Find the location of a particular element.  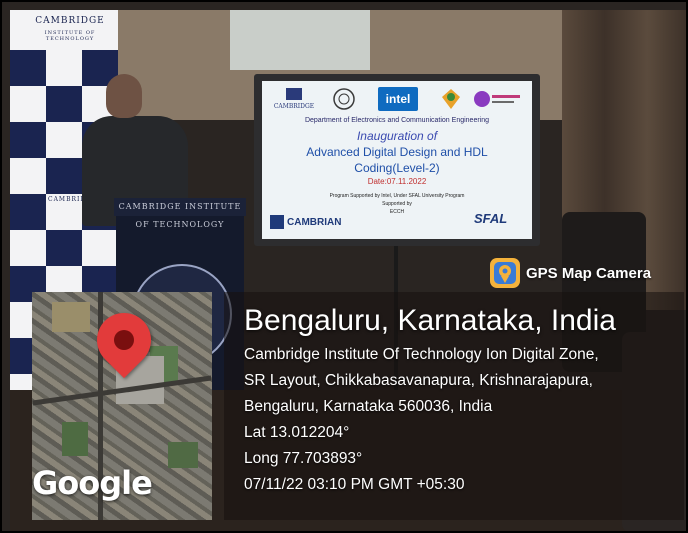

slide-date: Date:07.11.2022 is located at coordinates (397, 181).